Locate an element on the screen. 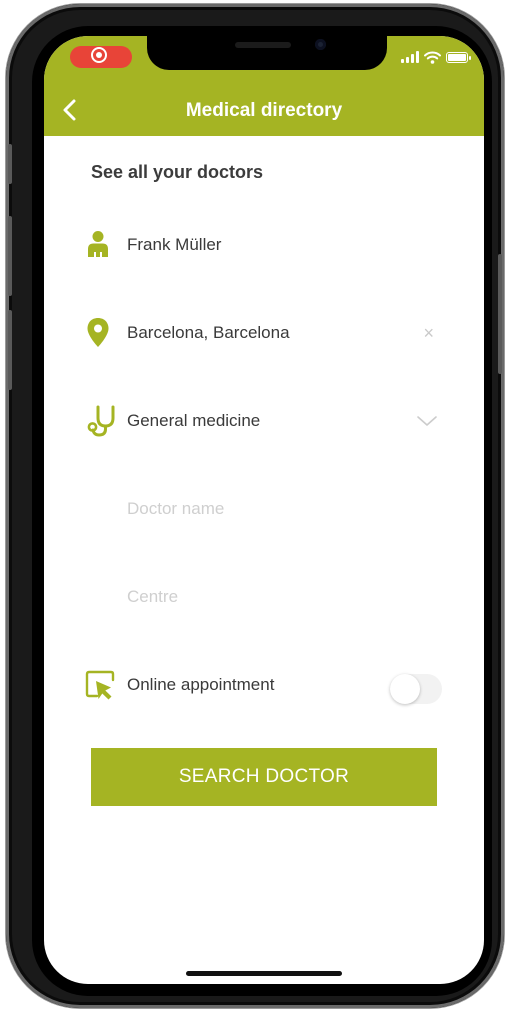 Image resolution: width=512 pixels, height=1013 pixels. patient-name: Frank Müller is located at coordinates (174, 244).